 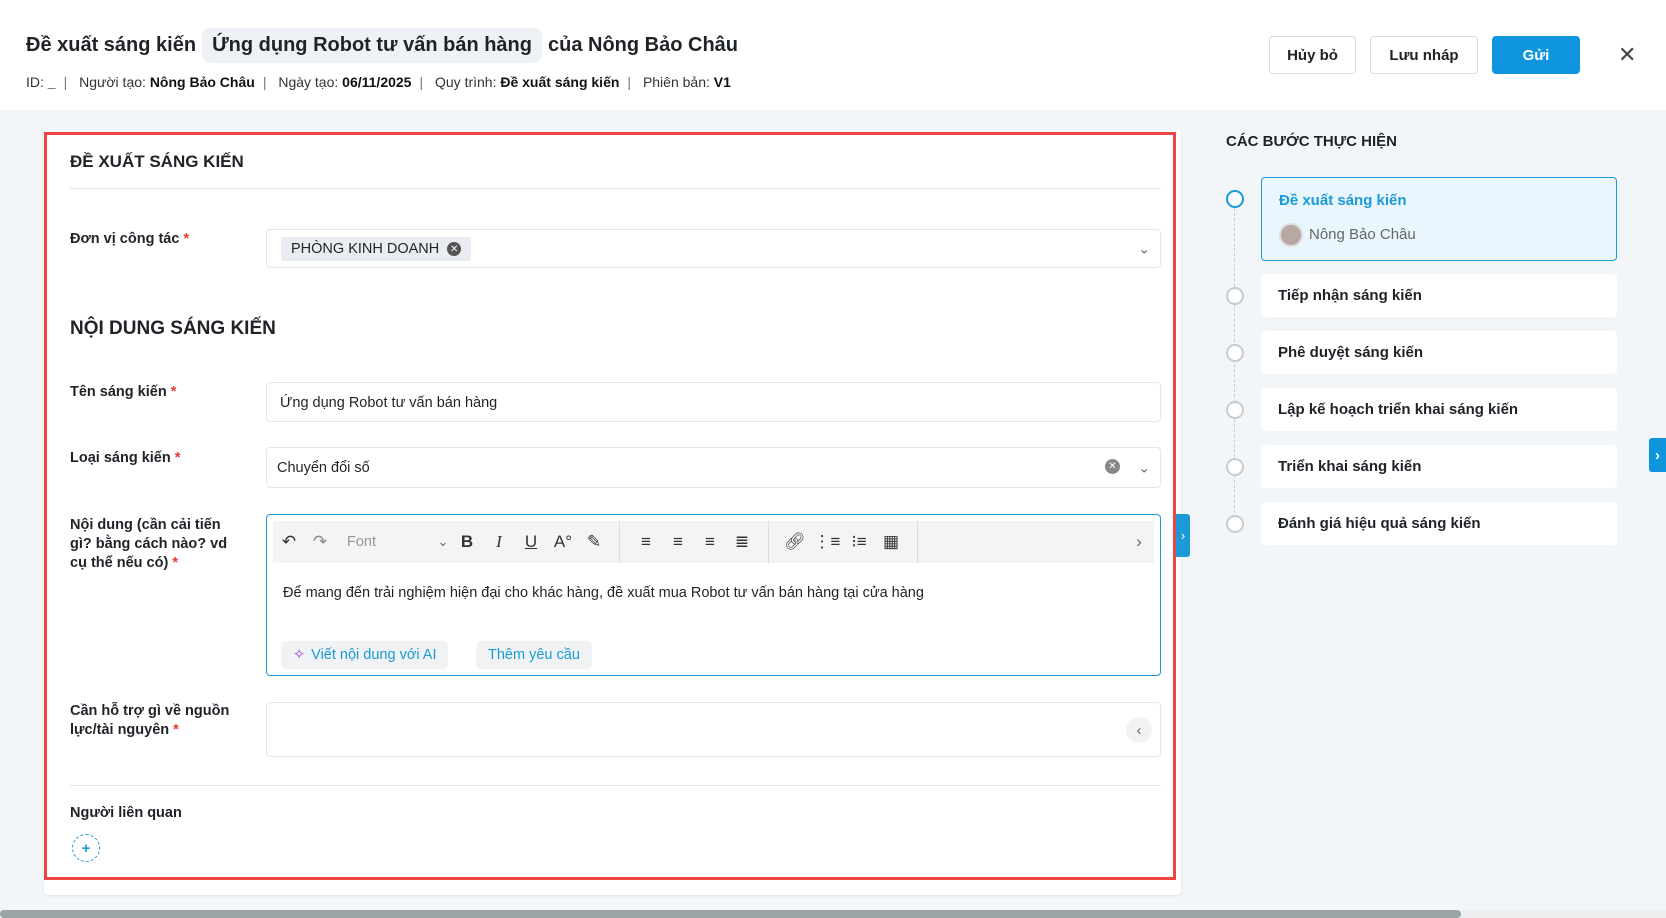 What do you see at coordinates (713, 248) in the screenshot?
I see `unit-select: PHÒNG KINH DOANH ✕ ⌄` at bounding box center [713, 248].